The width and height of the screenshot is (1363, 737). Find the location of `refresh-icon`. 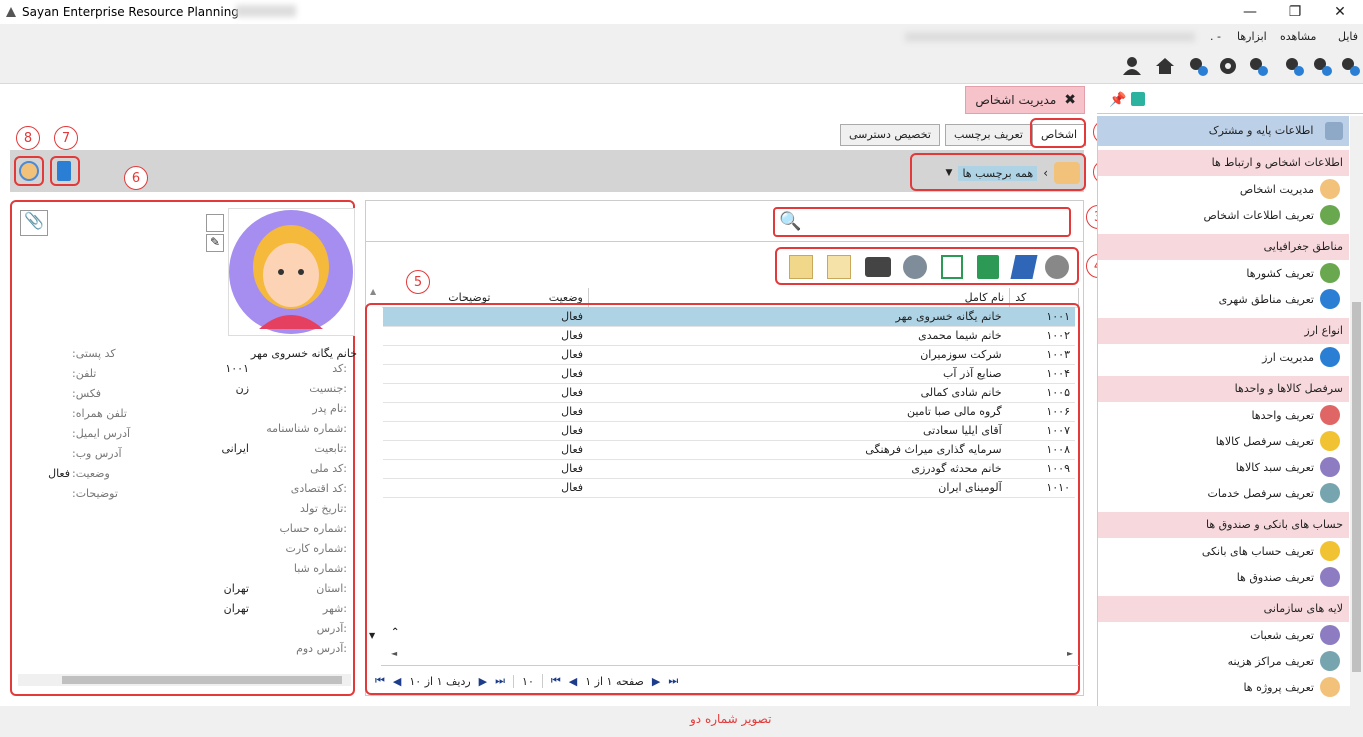

refresh-icon is located at coordinates (915, 267).